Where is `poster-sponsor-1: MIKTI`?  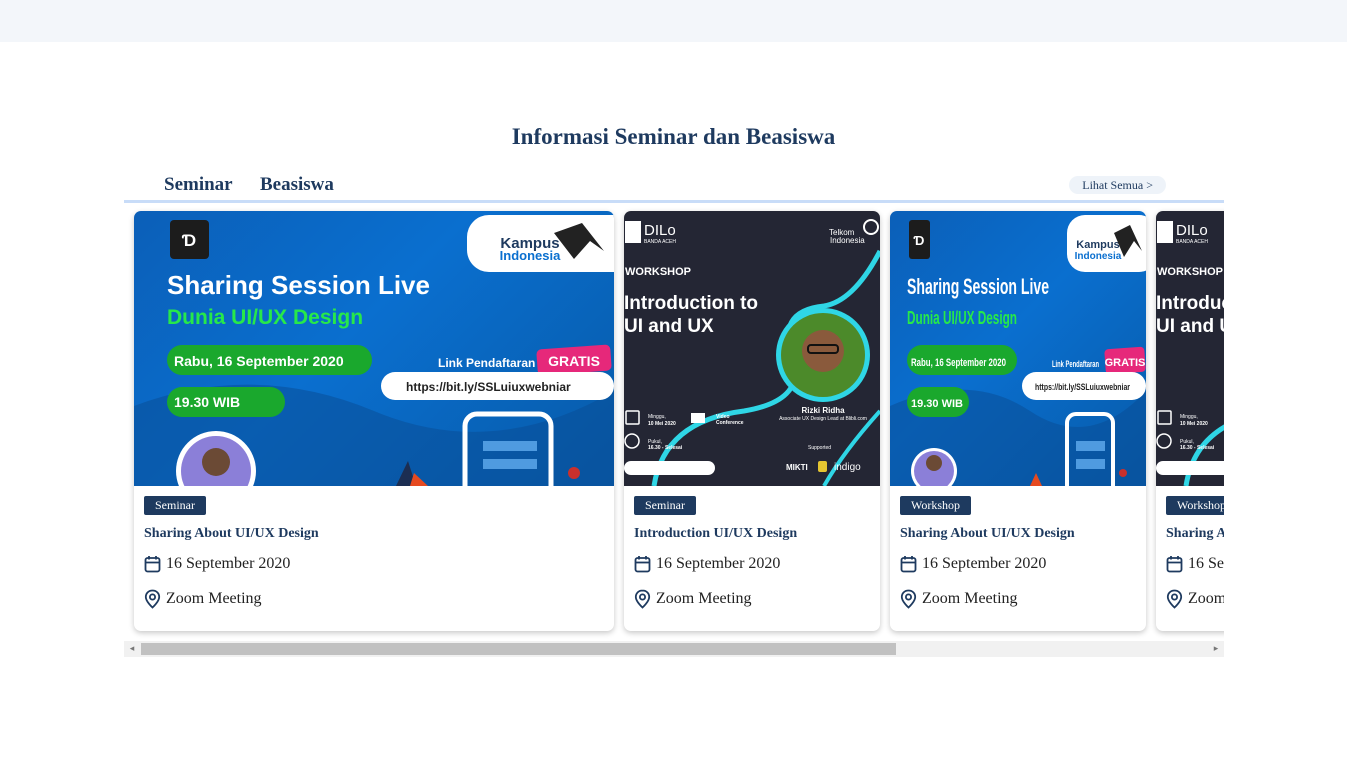 poster-sponsor-1: MIKTI is located at coordinates (797, 467).